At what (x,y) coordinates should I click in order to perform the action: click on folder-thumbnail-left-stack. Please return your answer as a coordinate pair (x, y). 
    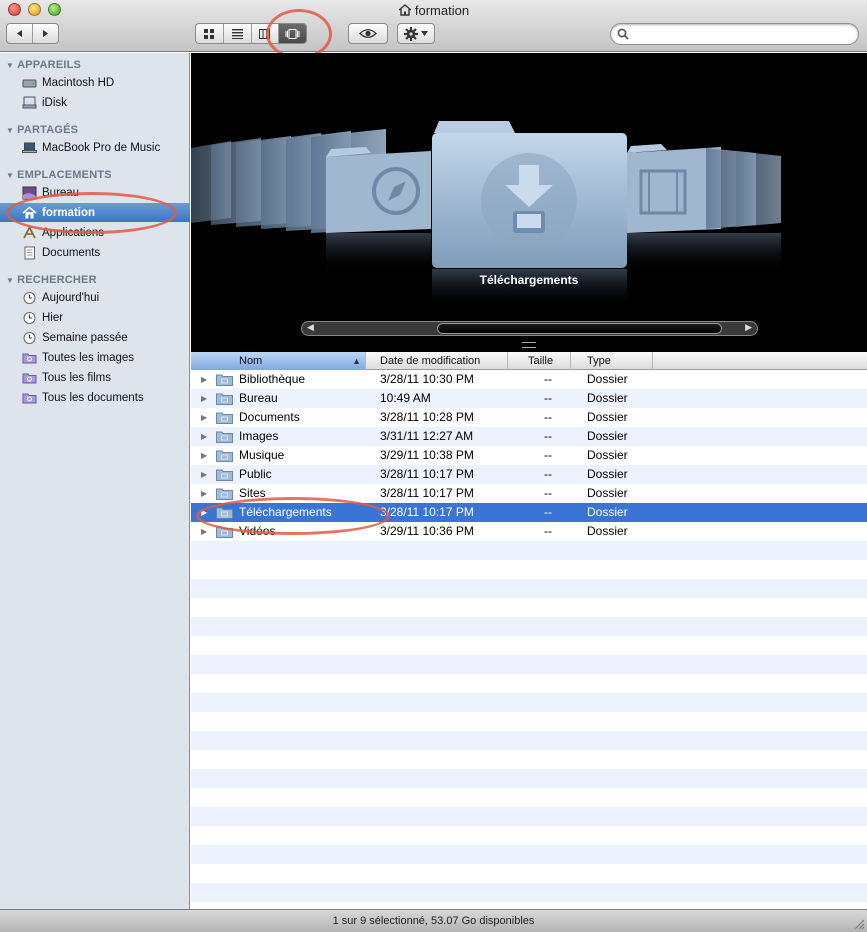
    Looking at the image, I should click on (311, 181).